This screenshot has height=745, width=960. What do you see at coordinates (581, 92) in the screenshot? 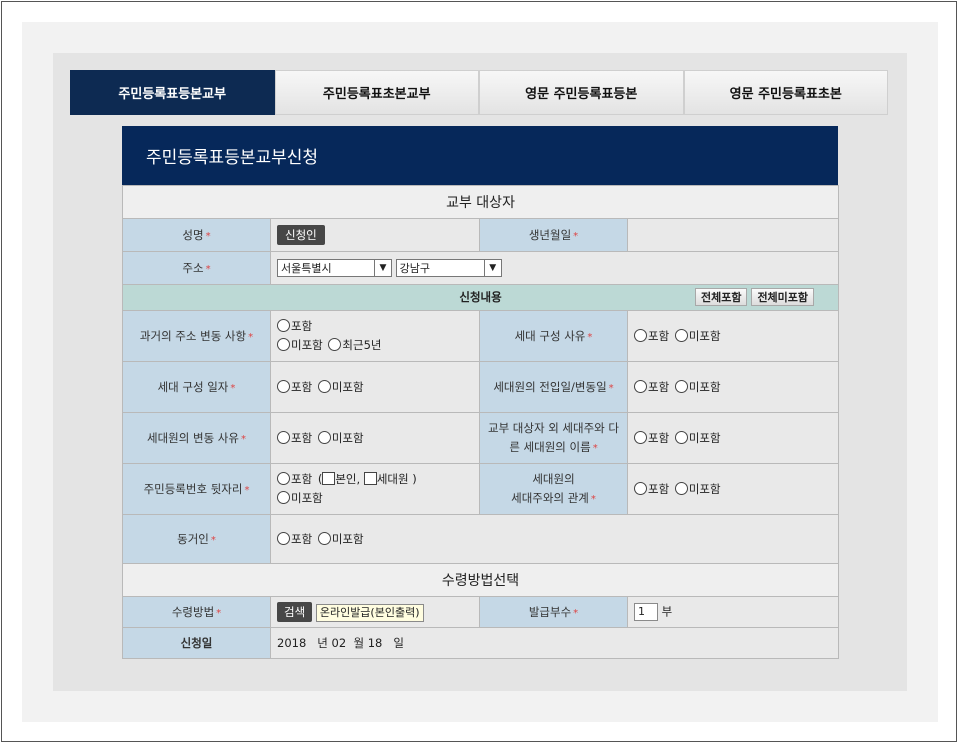
I see `tab-english-copy: 영문 주민등록표등본` at bounding box center [581, 92].